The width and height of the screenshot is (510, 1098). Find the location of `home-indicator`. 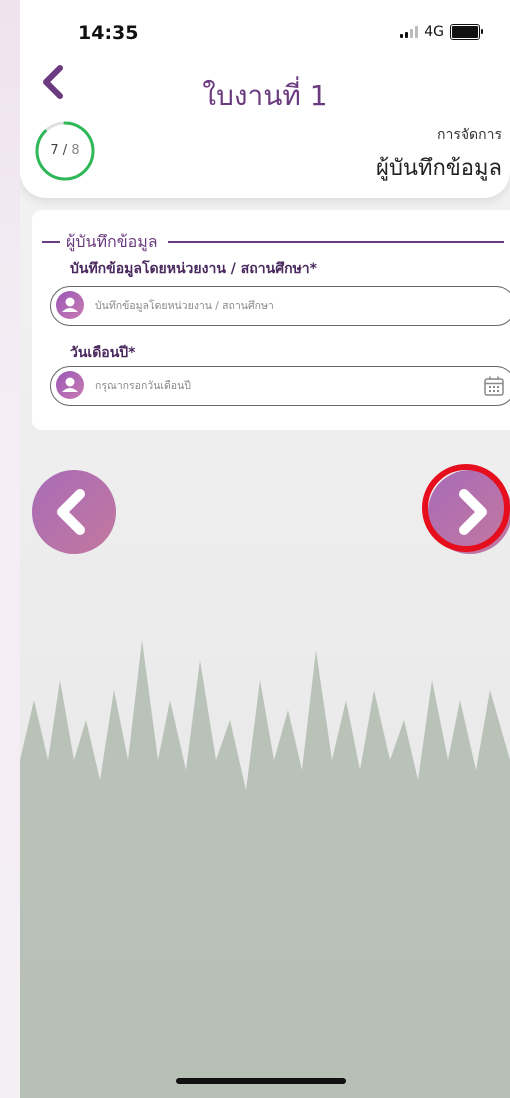

home-indicator is located at coordinates (261, 1081).